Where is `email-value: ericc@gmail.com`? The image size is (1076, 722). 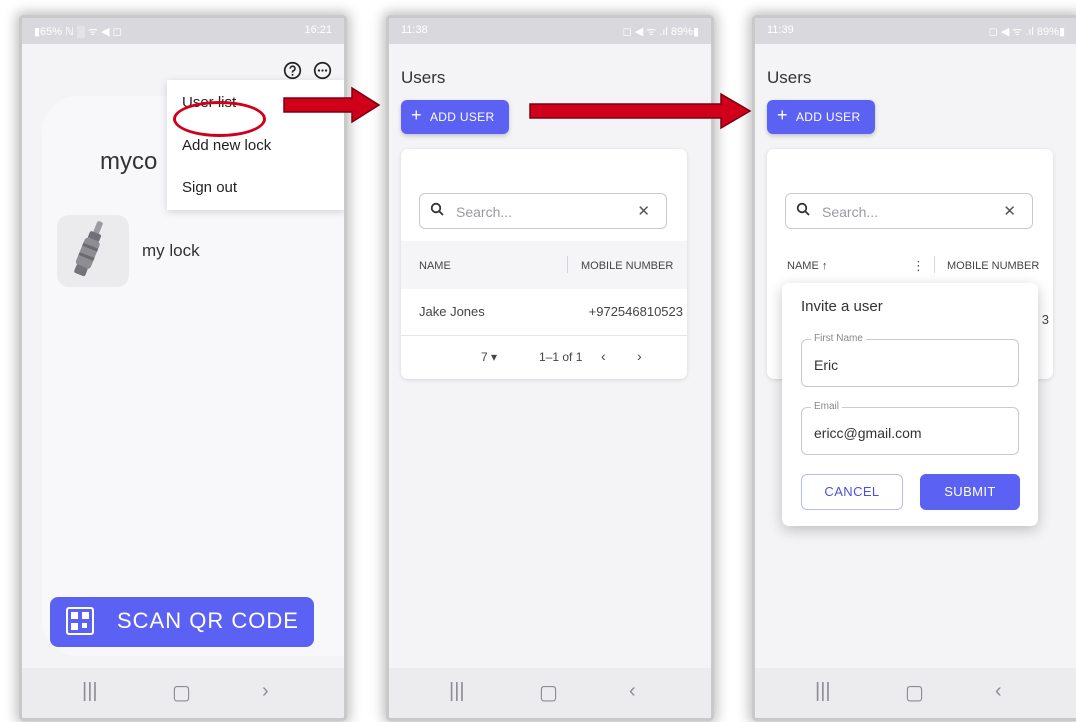
email-value: ericc@gmail.com is located at coordinates (868, 433).